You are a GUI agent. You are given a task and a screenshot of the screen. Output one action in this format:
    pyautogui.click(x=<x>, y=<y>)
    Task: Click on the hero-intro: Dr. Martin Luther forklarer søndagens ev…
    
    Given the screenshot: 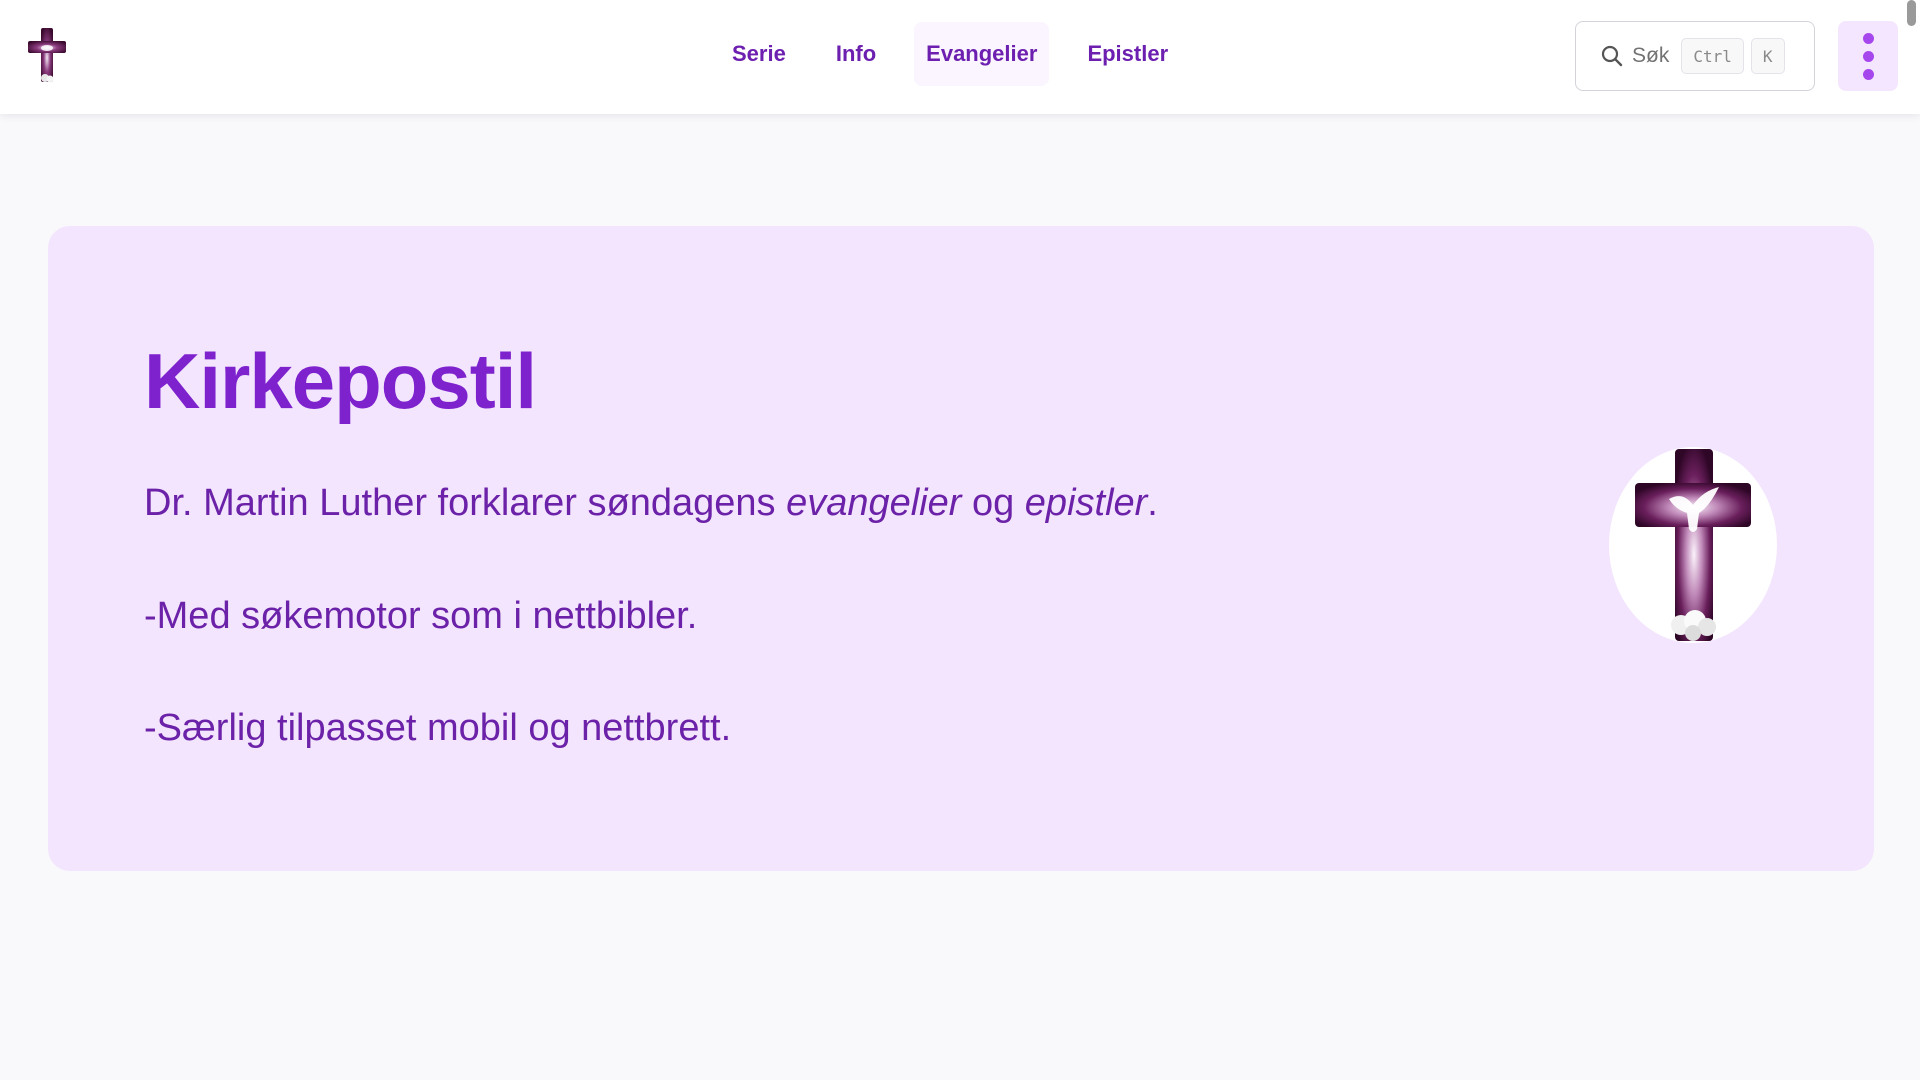 What is the action you would take?
    pyautogui.click(x=651, y=503)
    